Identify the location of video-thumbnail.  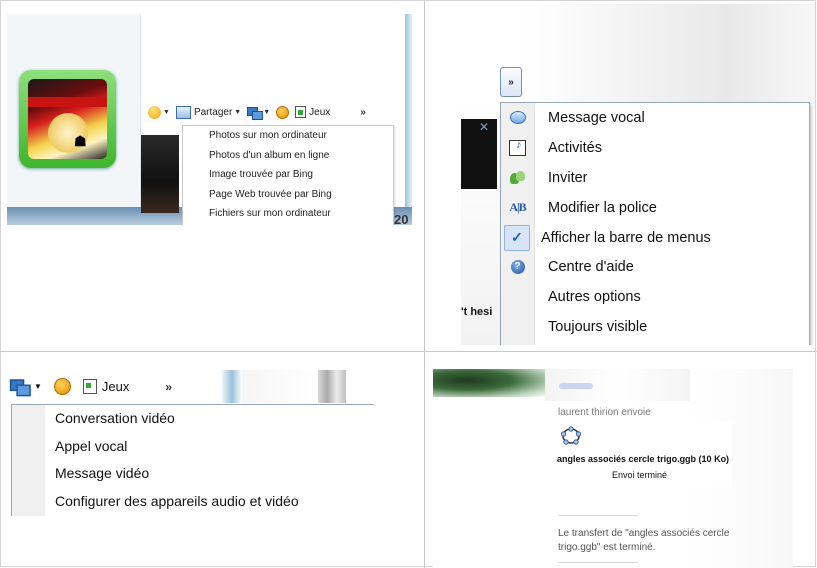
(160, 174).